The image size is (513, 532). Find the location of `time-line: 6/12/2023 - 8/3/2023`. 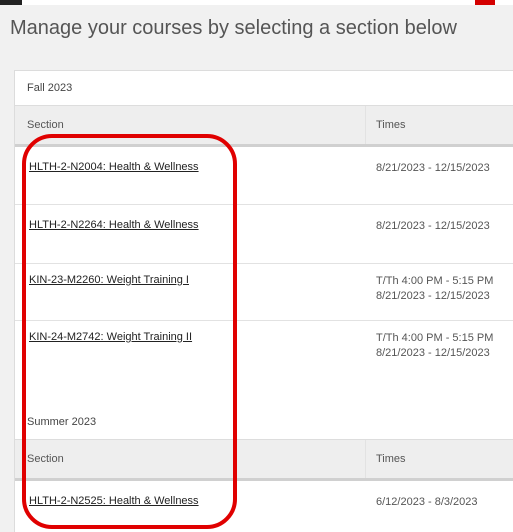

time-line: 6/12/2023 - 8/3/2023 is located at coordinates (427, 502).